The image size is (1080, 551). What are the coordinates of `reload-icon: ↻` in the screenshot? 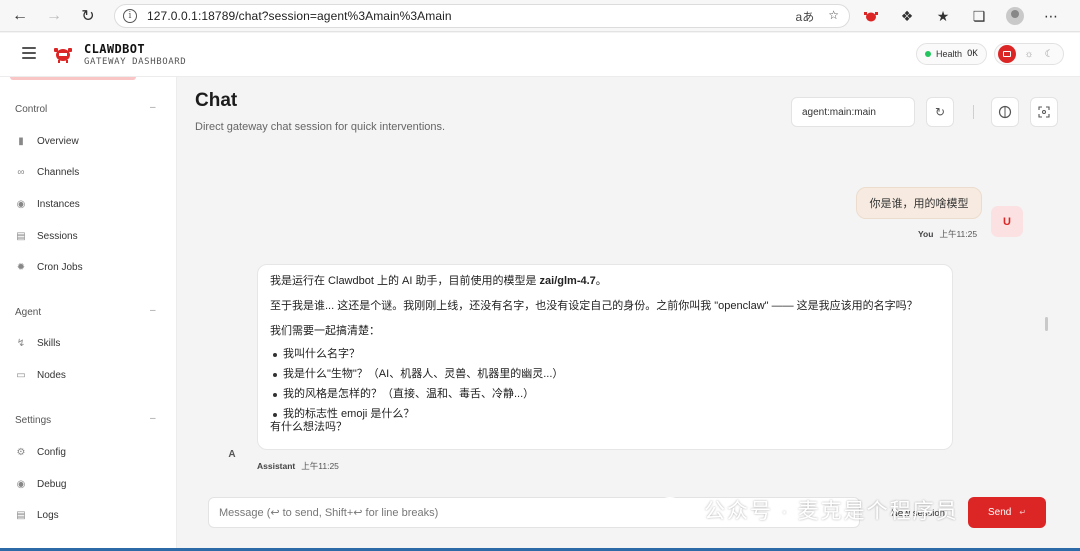 It's located at (88, 16).